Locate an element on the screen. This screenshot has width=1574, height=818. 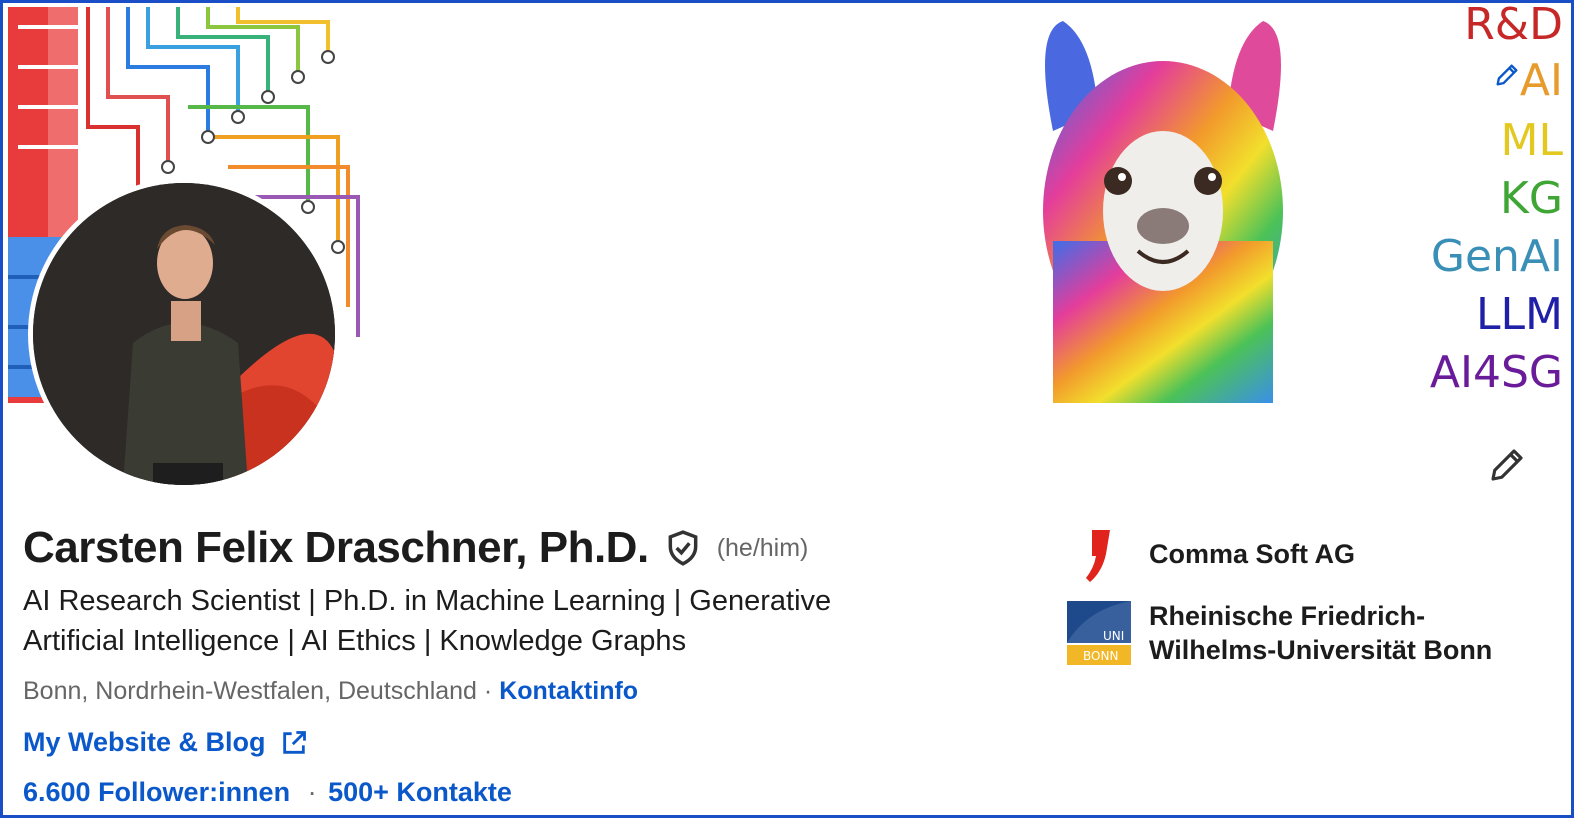
name-row: Carsten Felix Draschner, Ph.D. (he/him) is located at coordinates (415, 548).